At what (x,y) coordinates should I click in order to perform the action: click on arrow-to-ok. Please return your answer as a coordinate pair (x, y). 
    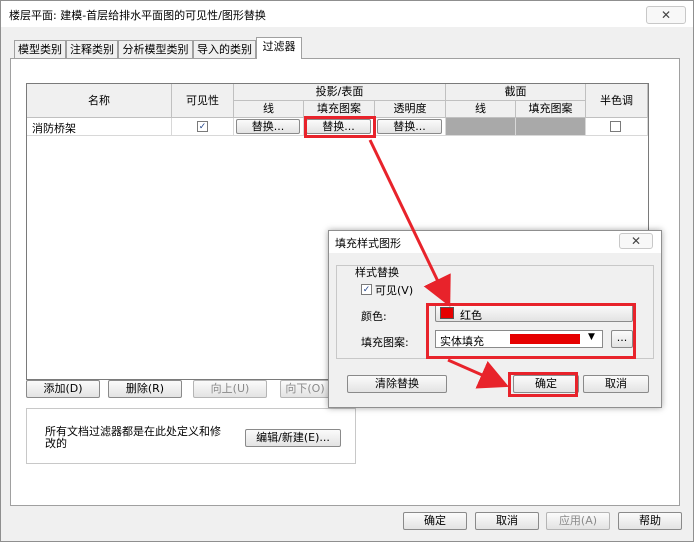
    Looking at the image, I should click on (478, 373).